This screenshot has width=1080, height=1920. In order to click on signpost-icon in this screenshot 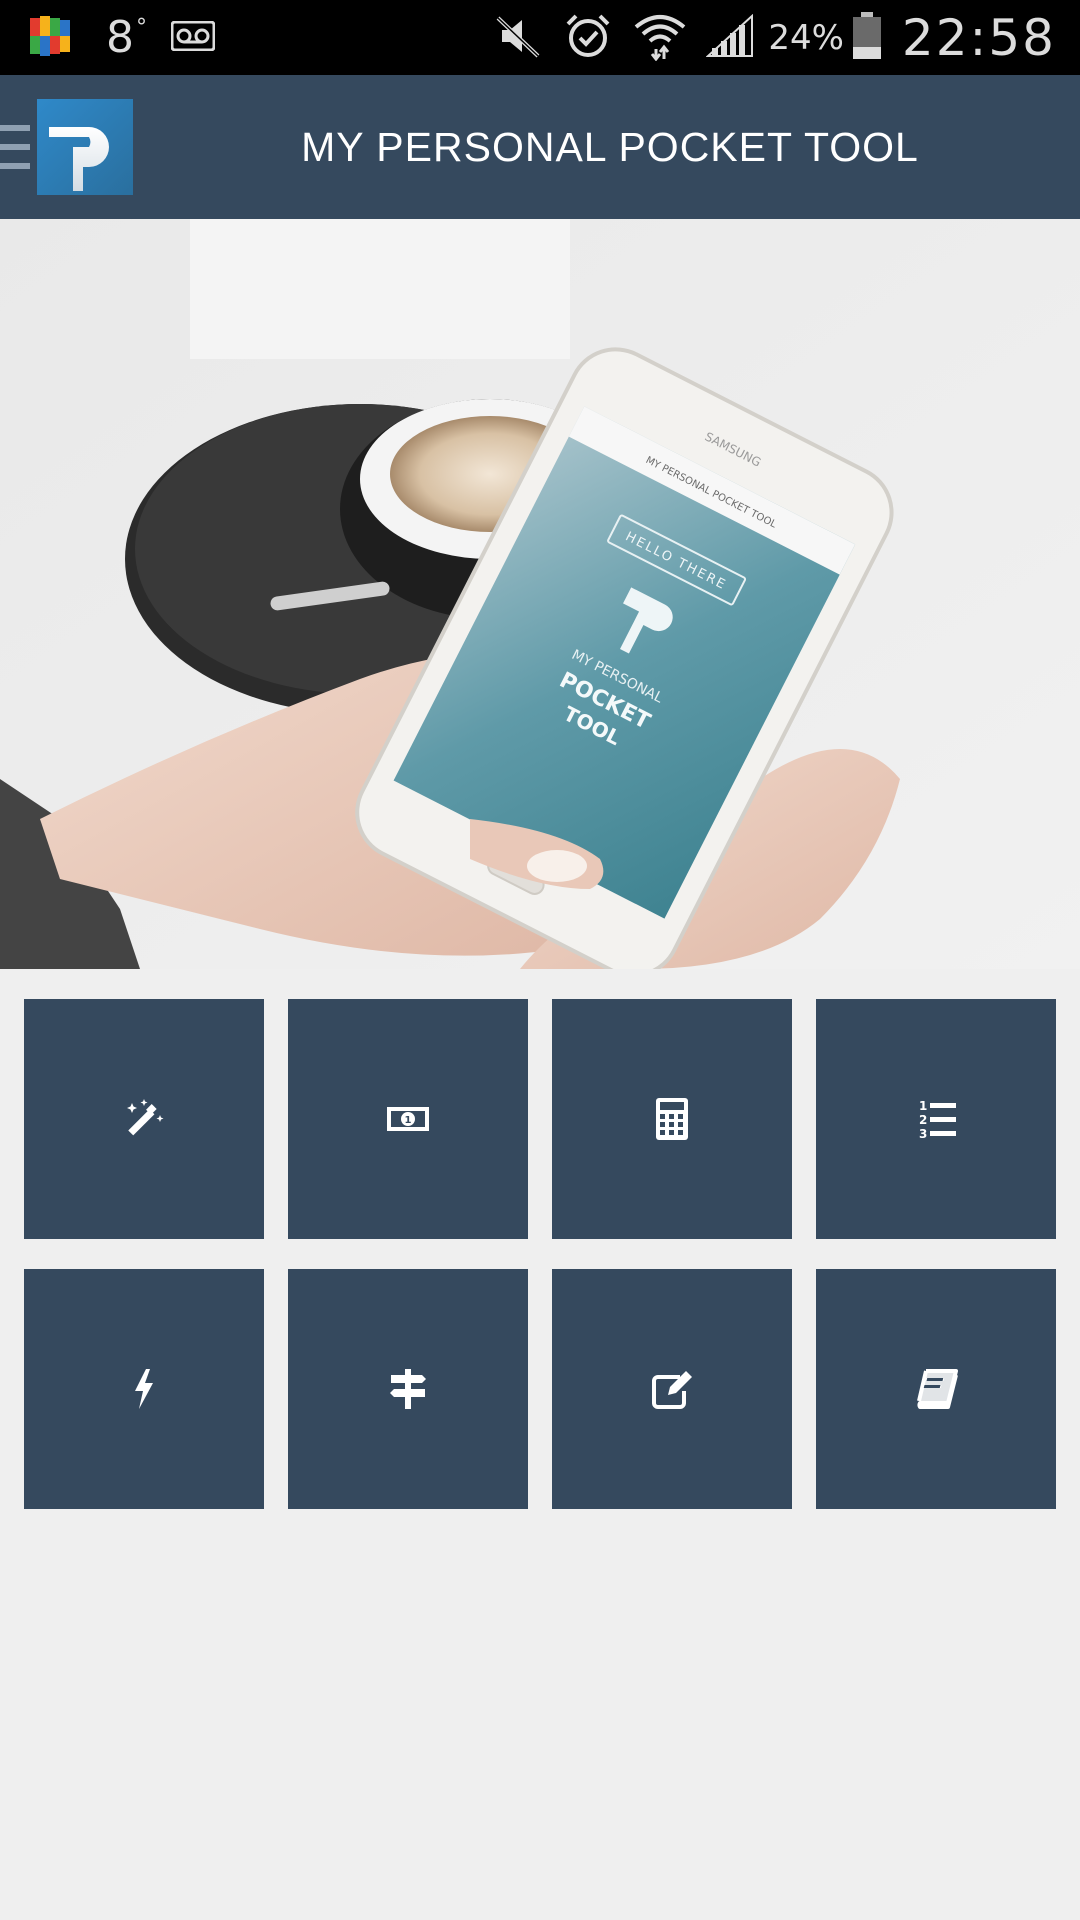, I will do `click(408, 1389)`.